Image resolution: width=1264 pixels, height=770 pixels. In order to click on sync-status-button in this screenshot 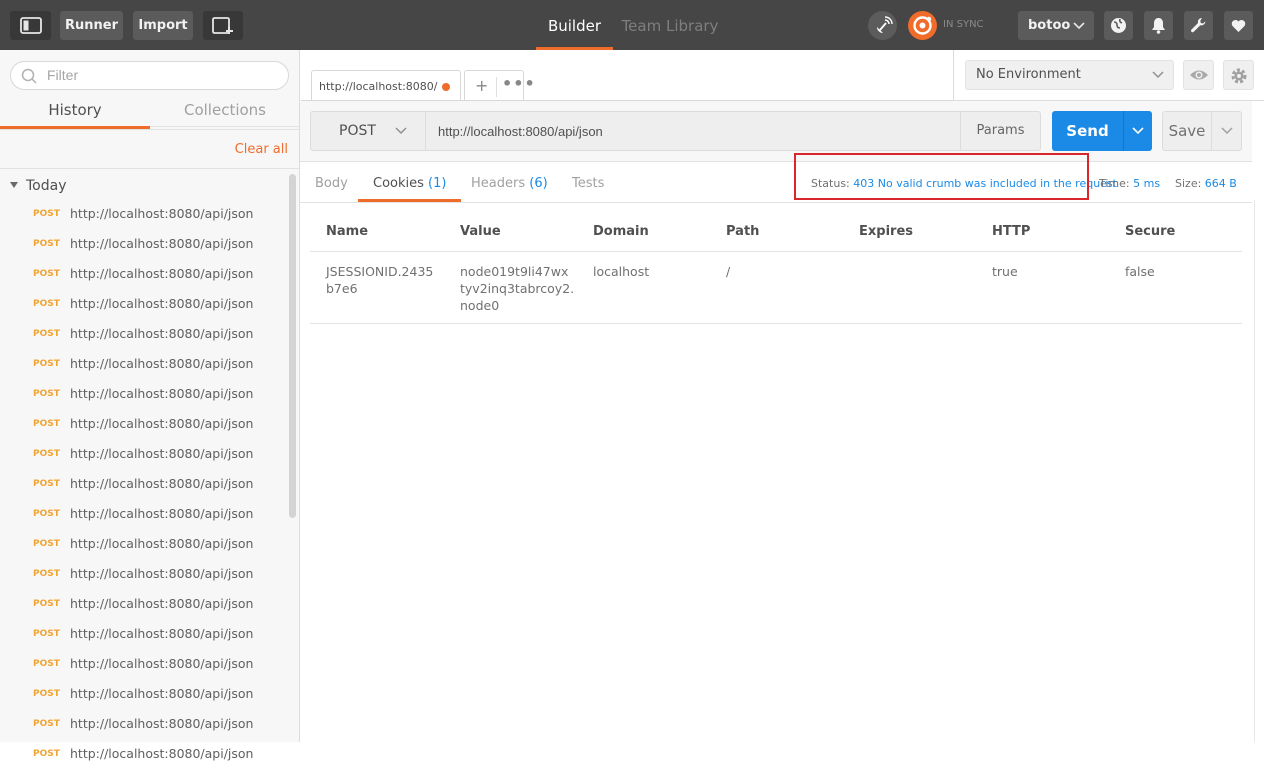, I will do `click(922, 25)`.